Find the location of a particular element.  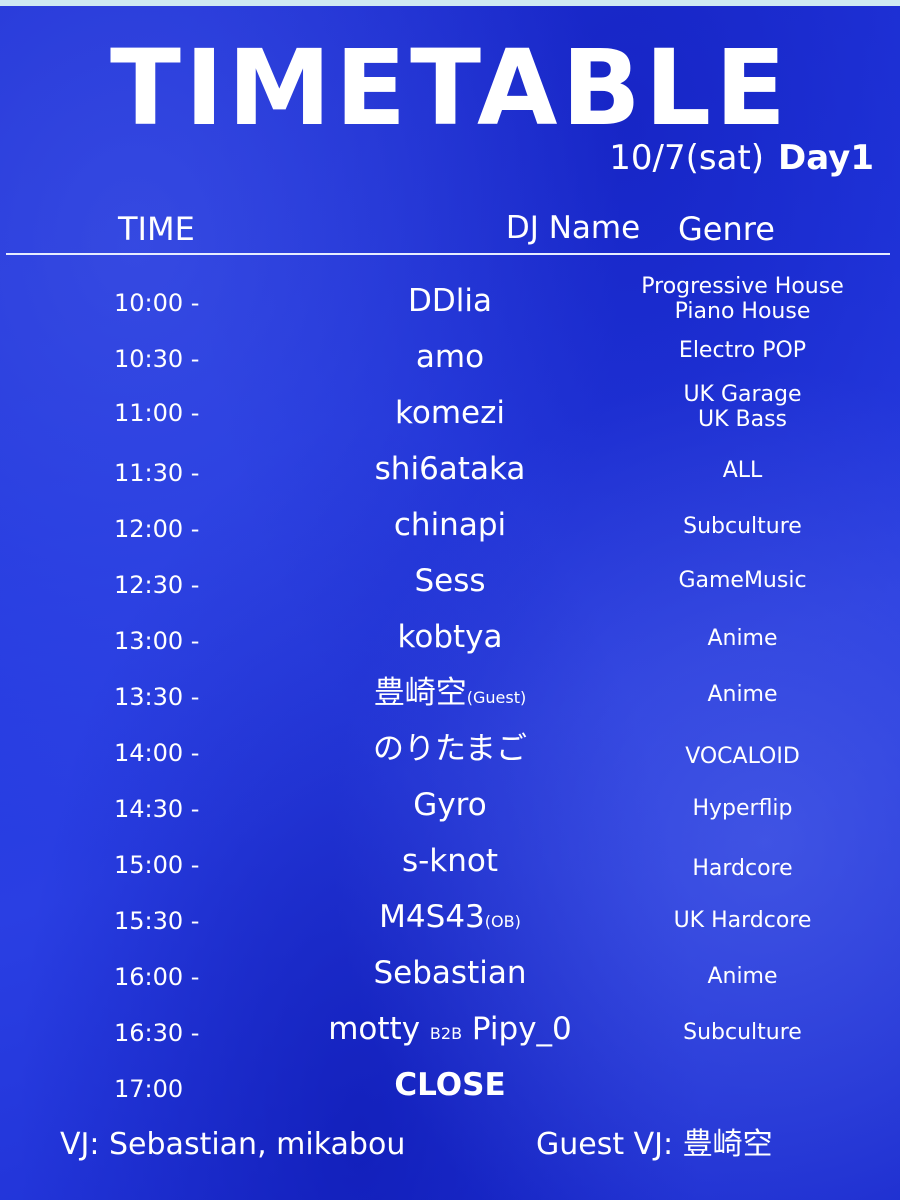

dj-name: motty B2B Pipy_0 is located at coordinates (450, 1031).